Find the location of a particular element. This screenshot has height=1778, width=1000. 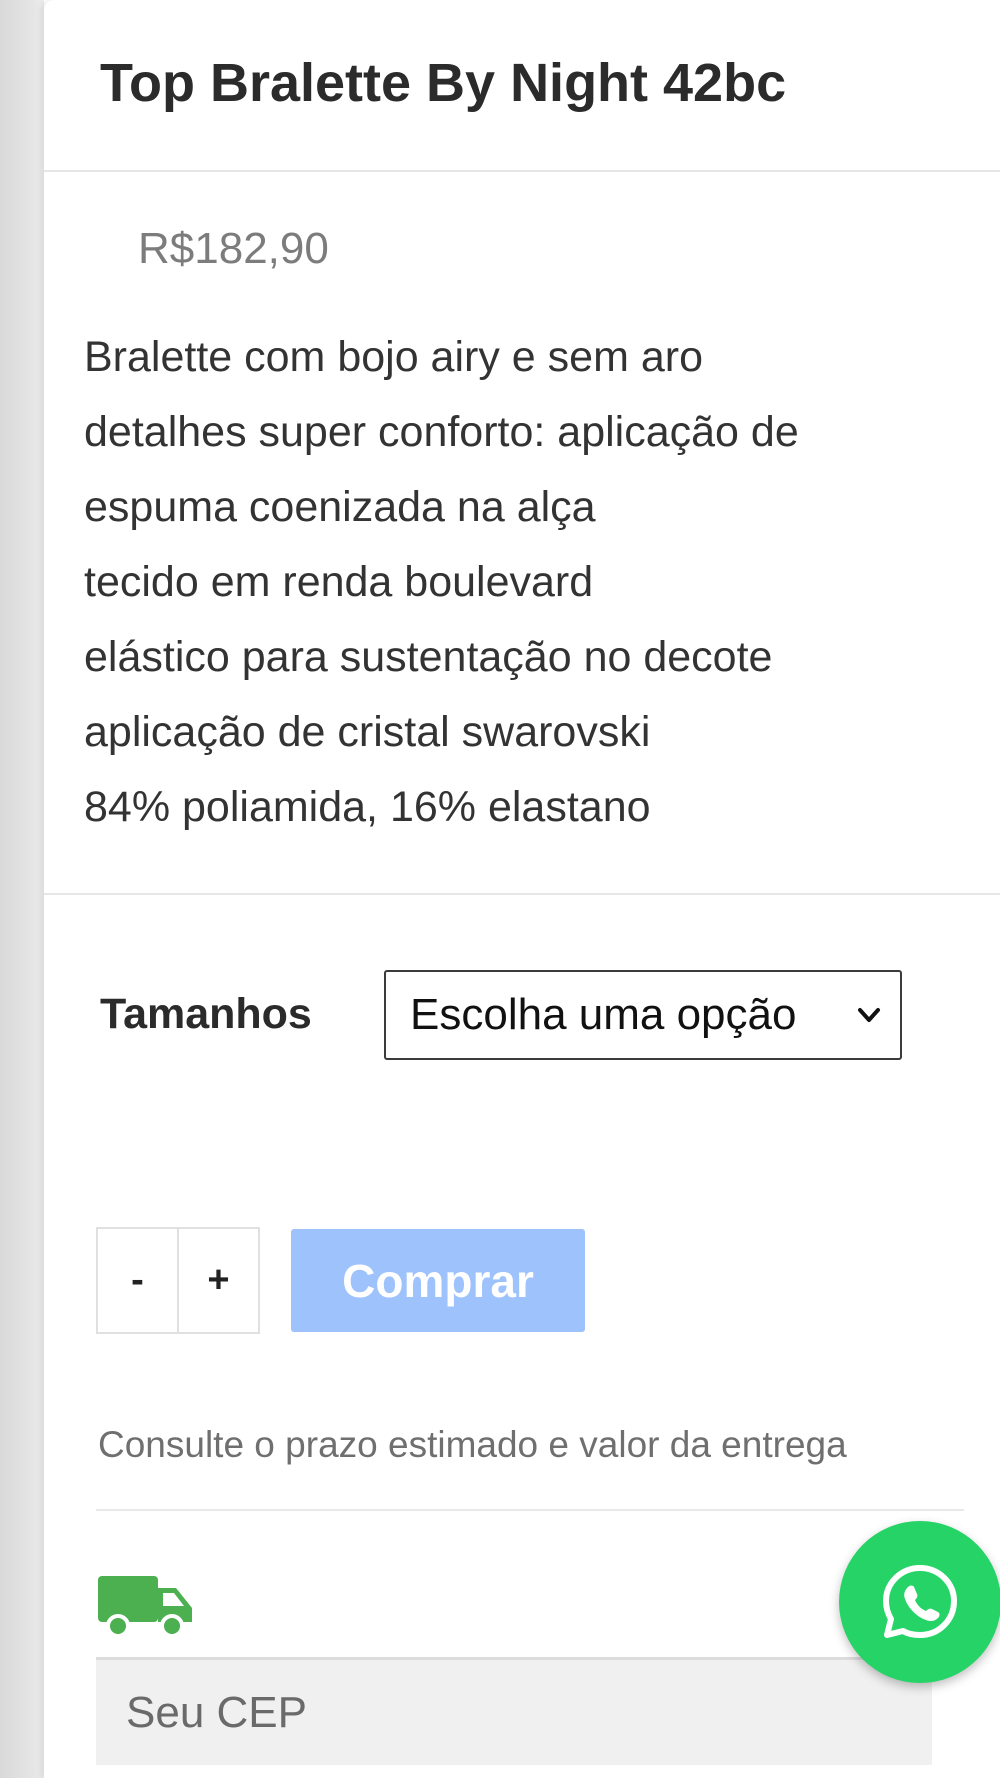

size-select: Escolha uma opção is located at coordinates (643, 1015).